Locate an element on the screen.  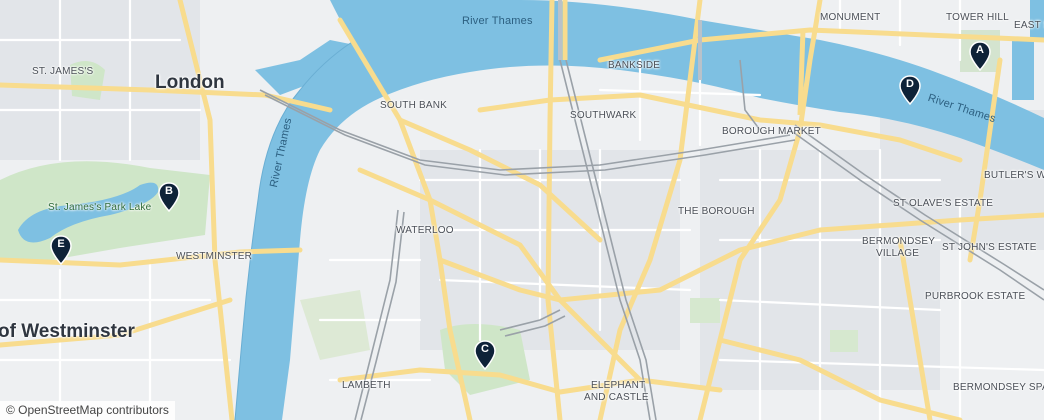
butlers-wharf-label: BUTLER'S WHA is located at coordinates (1014, 175).